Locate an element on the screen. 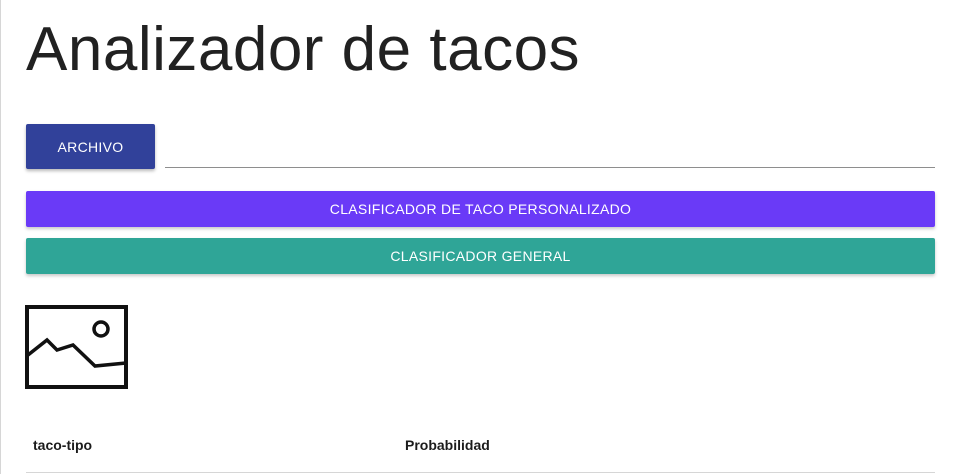 Image resolution: width=966 pixels, height=474 pixels. image-preview is located at coordinates (76, 347).